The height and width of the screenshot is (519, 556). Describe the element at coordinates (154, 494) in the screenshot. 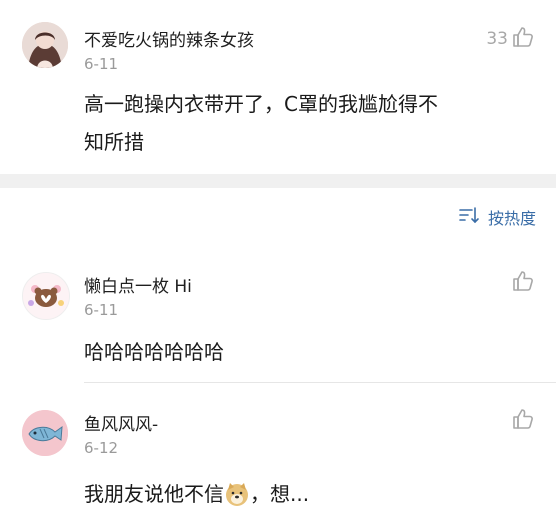

I see `comment-text-before: 我朋友说他不信` at that location.